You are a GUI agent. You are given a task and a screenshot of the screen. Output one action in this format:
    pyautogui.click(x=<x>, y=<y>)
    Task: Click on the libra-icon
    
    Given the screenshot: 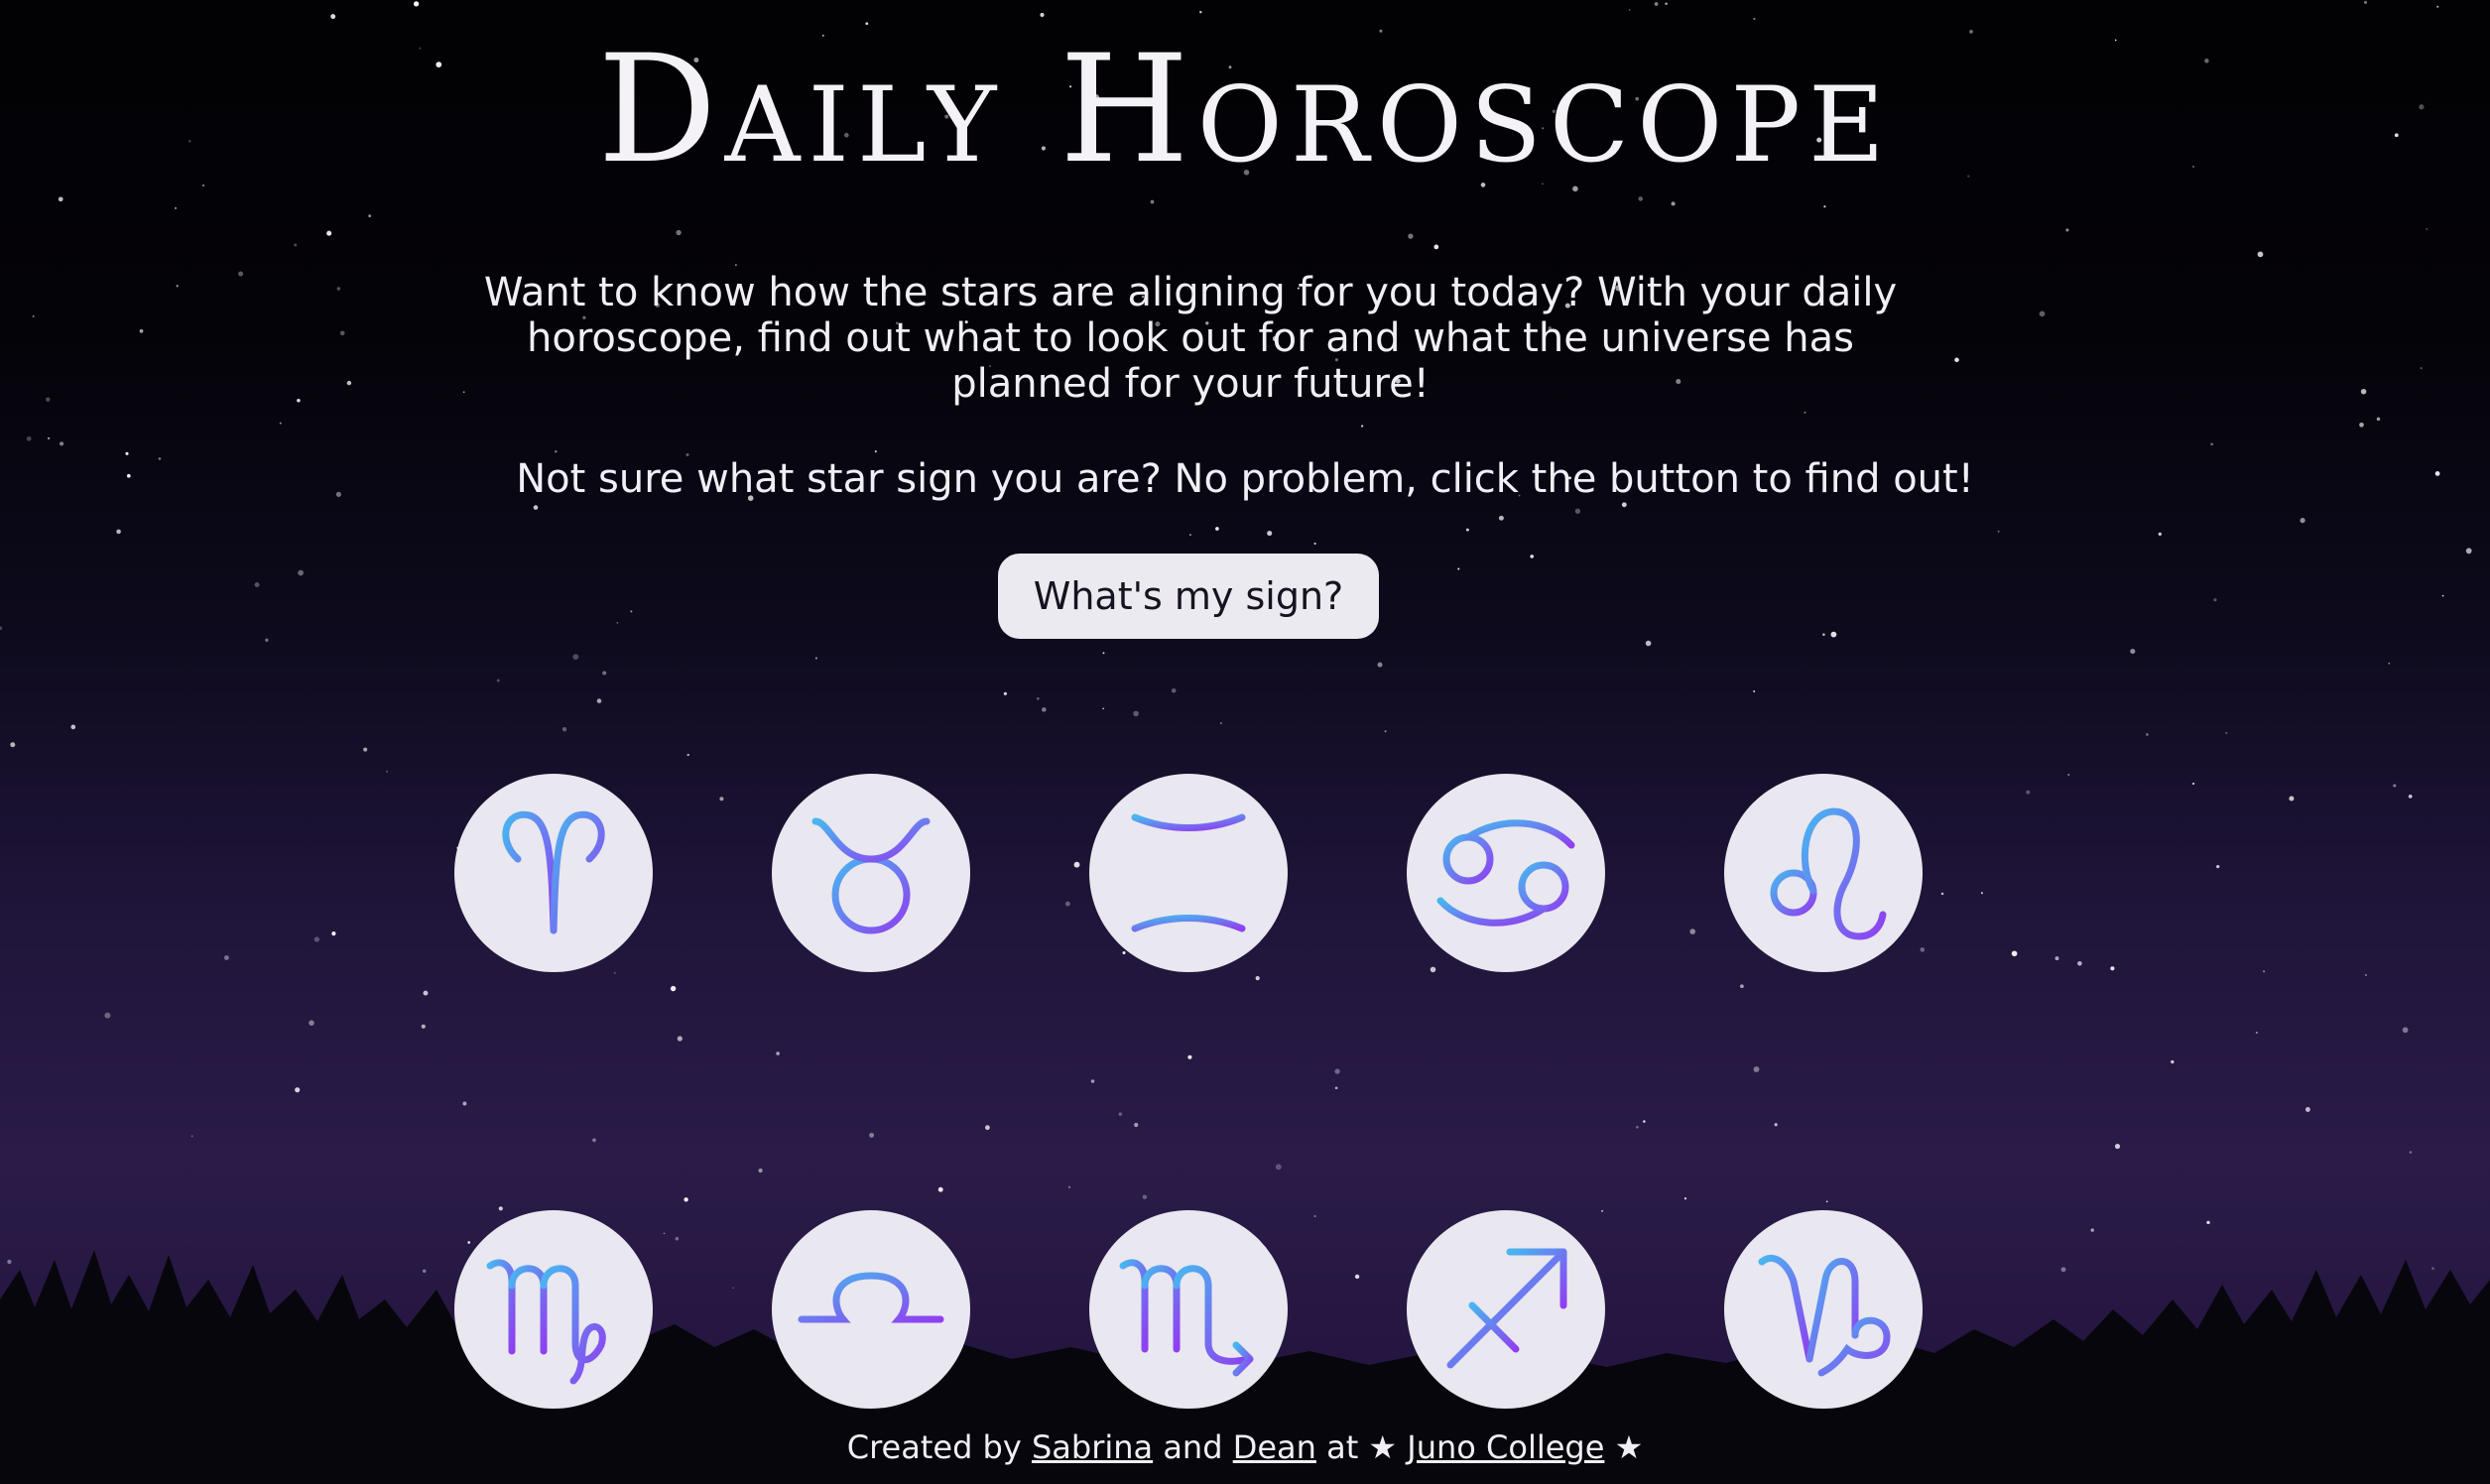 What is the action you would take?
    pyautogui.click(x=871, y=1311)
    